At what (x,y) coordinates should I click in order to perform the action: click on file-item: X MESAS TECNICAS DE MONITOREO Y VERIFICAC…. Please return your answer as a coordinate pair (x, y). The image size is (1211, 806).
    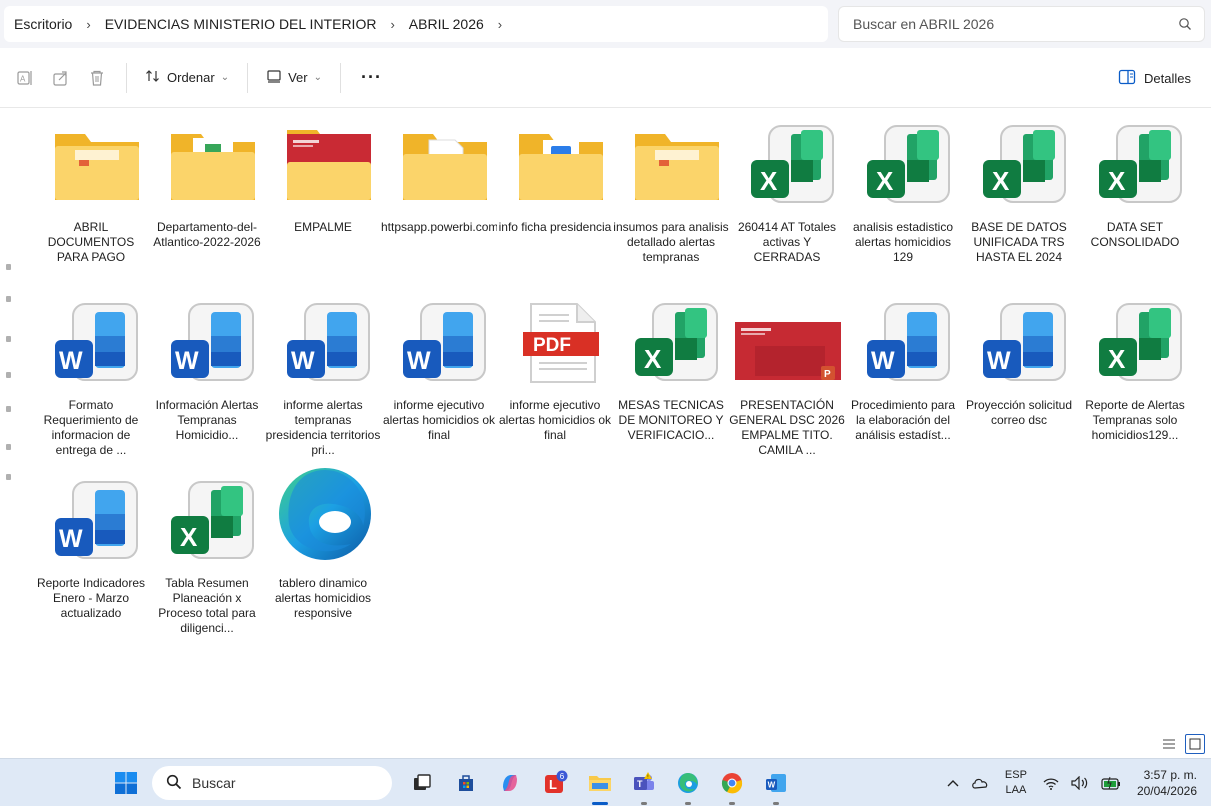
    Looking at the image, I should click on (671, 374).